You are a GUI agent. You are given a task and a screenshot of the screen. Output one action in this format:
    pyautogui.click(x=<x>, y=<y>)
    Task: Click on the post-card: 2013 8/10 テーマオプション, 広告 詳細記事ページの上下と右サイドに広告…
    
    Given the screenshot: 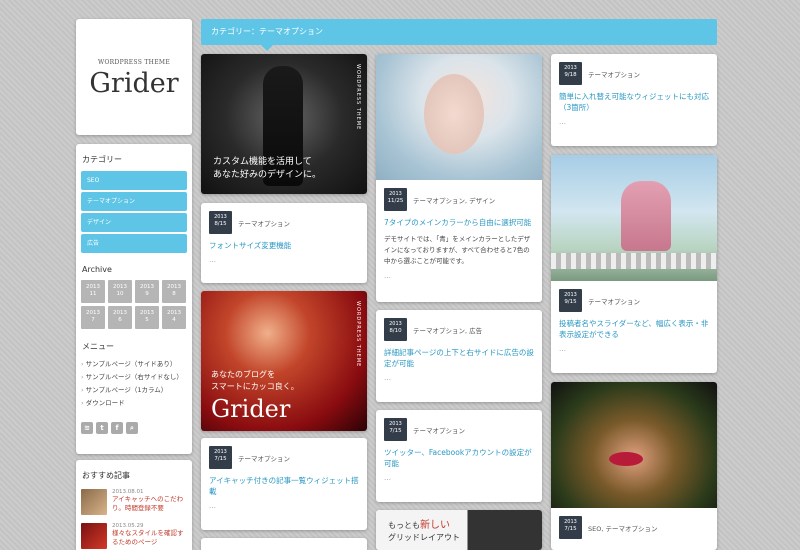 What is the action you would take?
    pyautogui.click(x=459, y=356)
    